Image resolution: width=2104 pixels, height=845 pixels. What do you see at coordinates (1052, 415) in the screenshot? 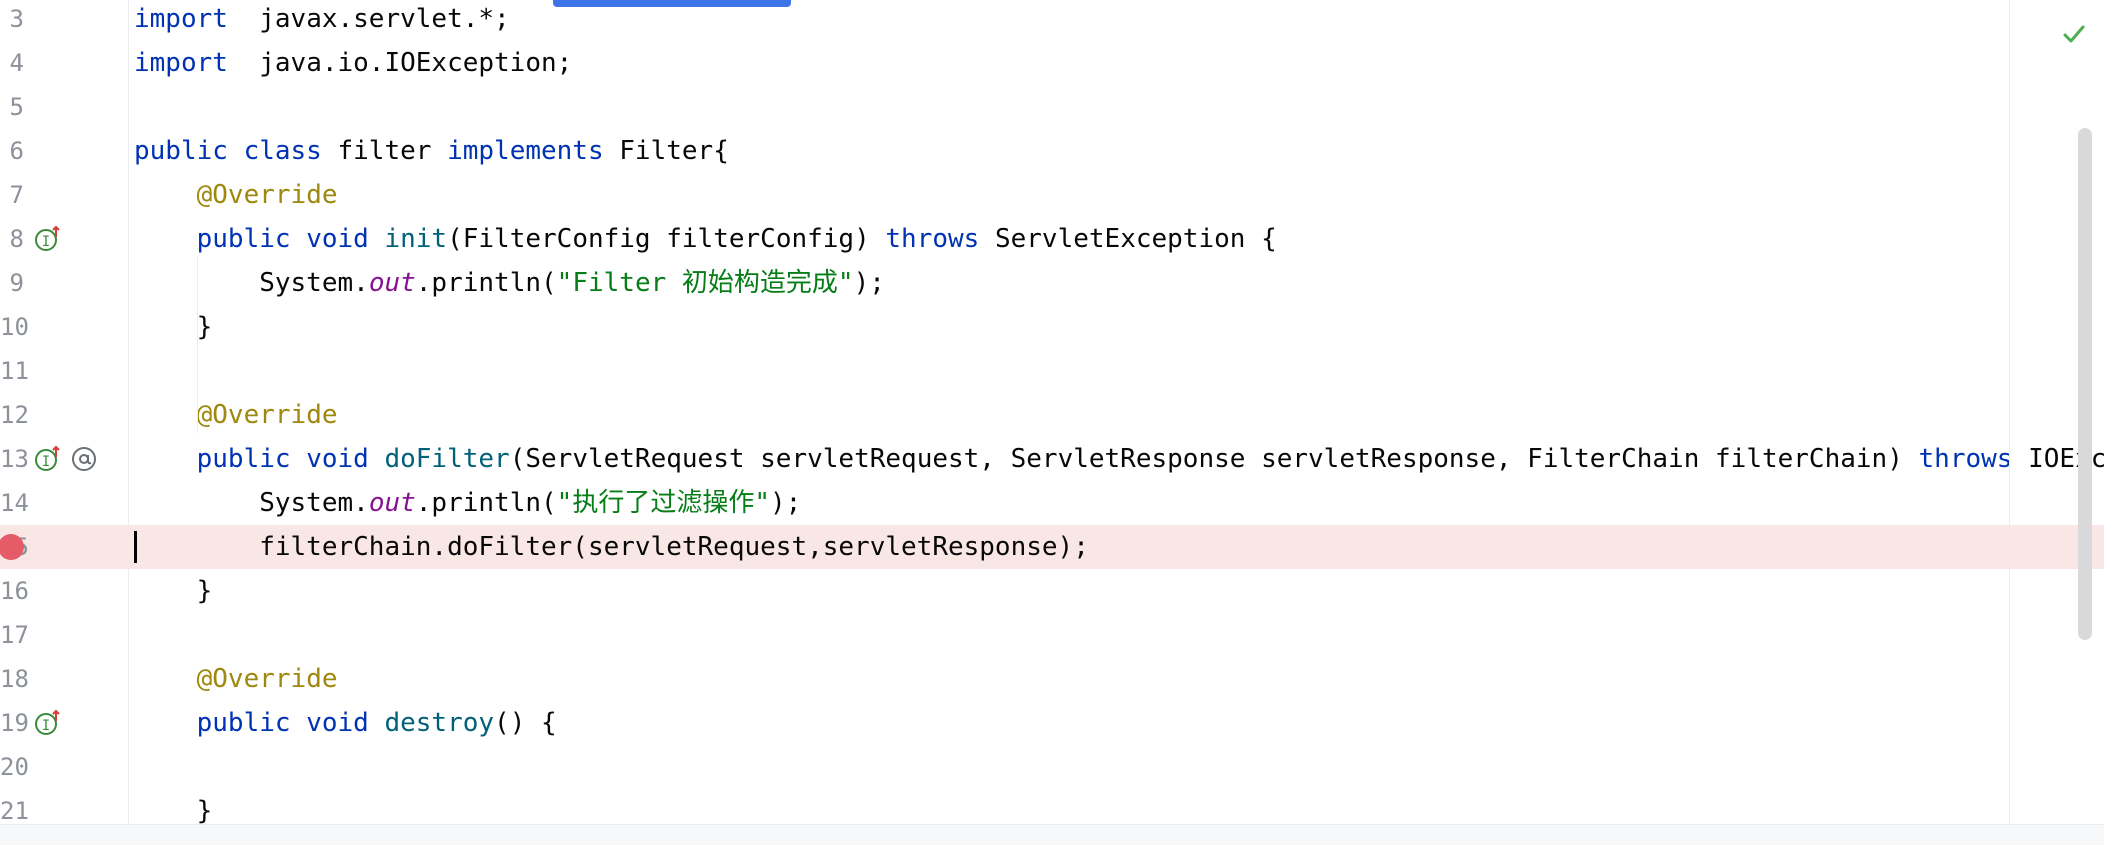
I see `code-line: 12 @Override` at bounding box center [1052, 415].